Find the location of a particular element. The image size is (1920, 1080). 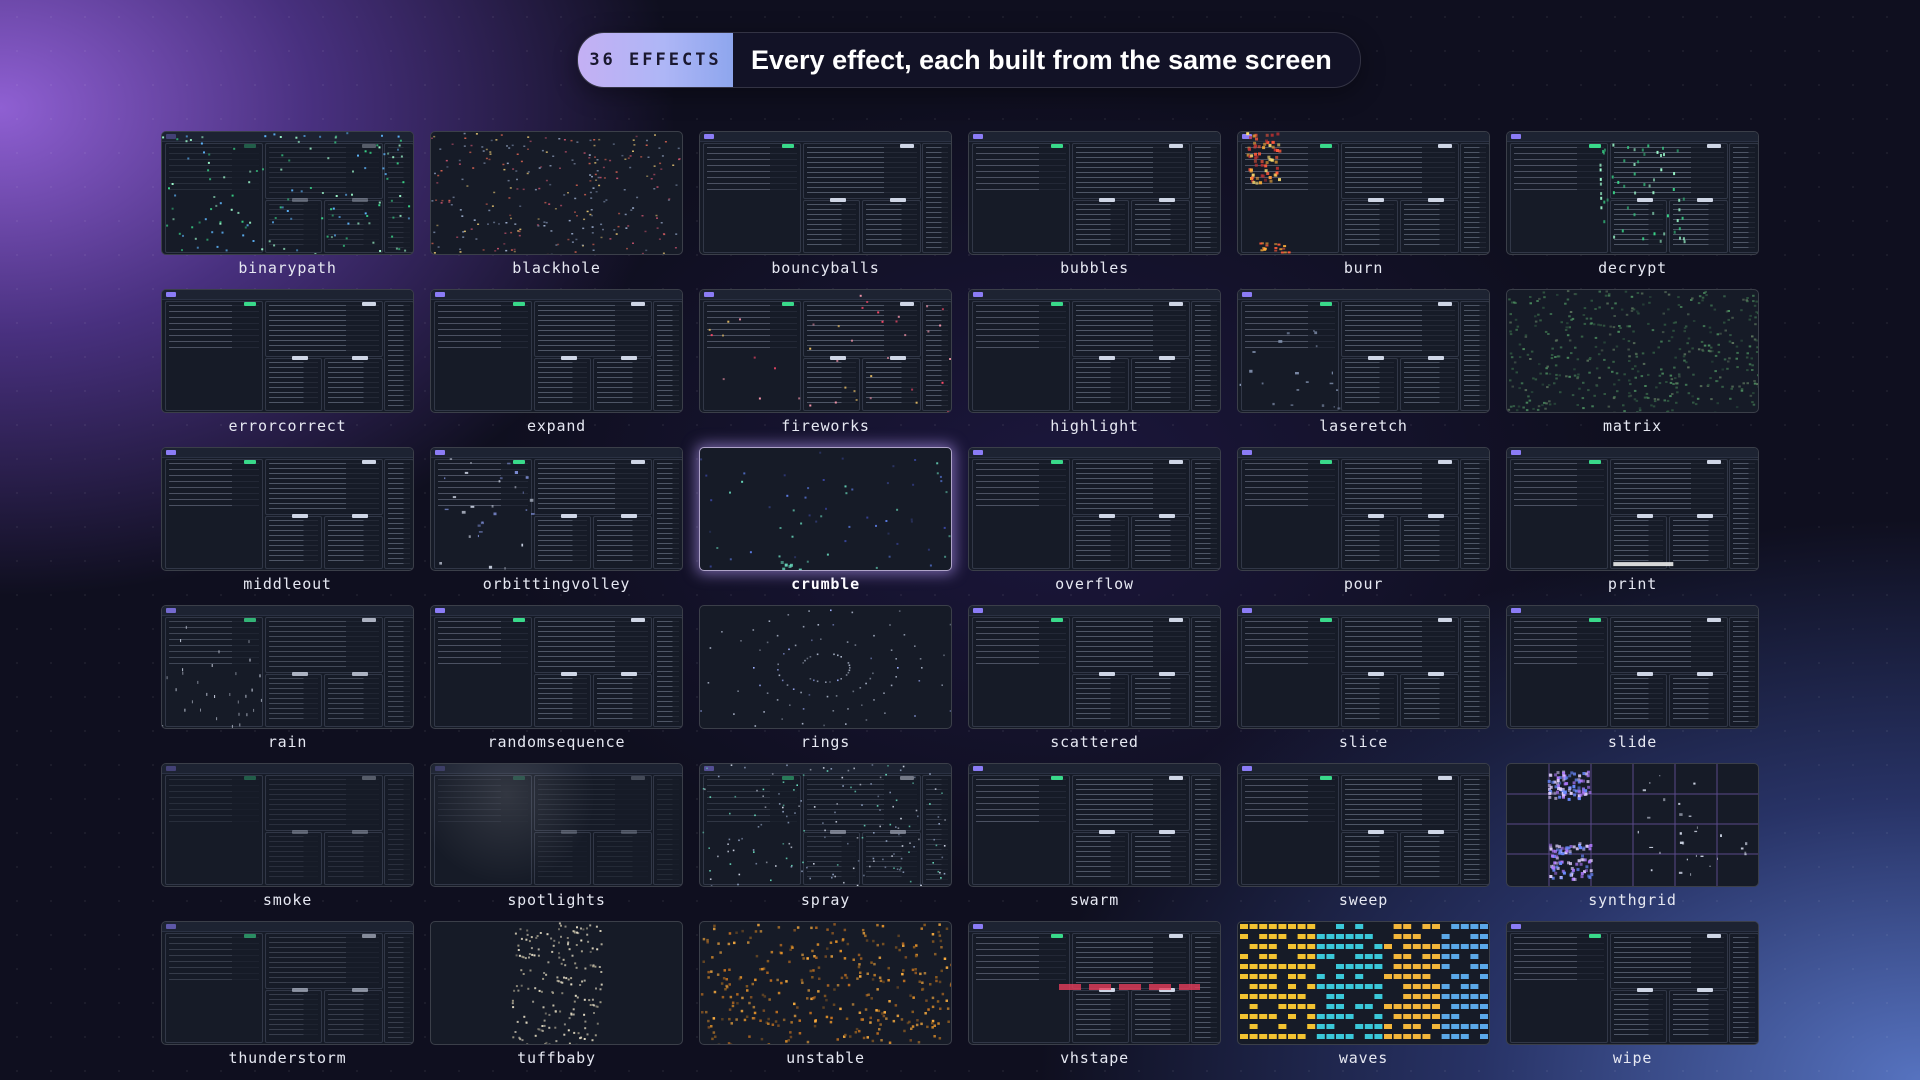

effect-preview-swarm is located at coordinates (1094, 825).